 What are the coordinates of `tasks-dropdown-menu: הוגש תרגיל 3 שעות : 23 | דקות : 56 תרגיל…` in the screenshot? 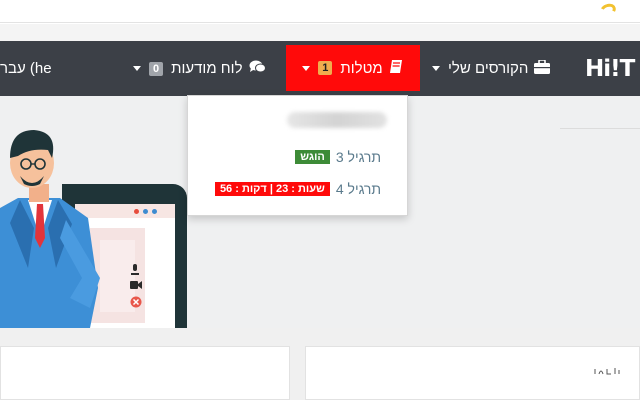 It's located at (297, 155).